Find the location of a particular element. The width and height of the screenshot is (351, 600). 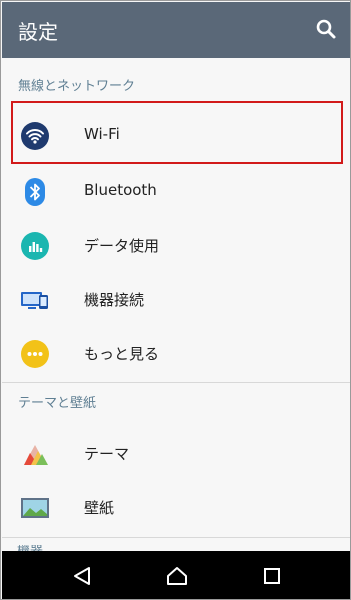

home-icon is located at coordinates (177, 576).